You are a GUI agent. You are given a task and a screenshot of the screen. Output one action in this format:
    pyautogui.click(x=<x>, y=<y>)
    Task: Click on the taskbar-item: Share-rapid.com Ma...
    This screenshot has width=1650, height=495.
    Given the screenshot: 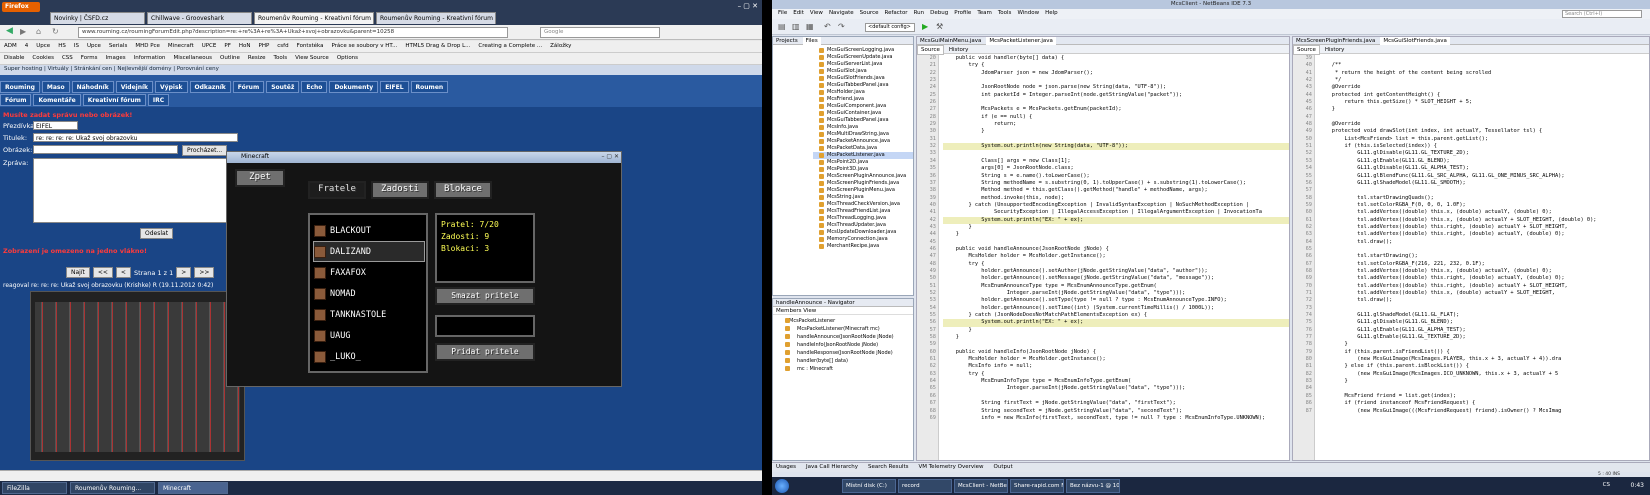 What is the action you would take?
    pyautogui.click(x=1037, y=486)
    